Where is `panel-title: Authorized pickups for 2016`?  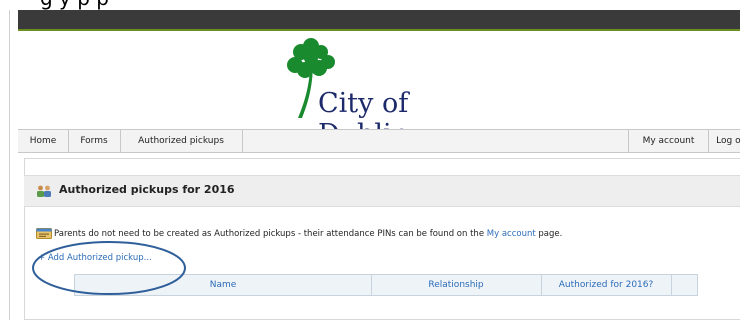 panel-title: Authorized pickups for 2016 is located at coordinates (147, 189).